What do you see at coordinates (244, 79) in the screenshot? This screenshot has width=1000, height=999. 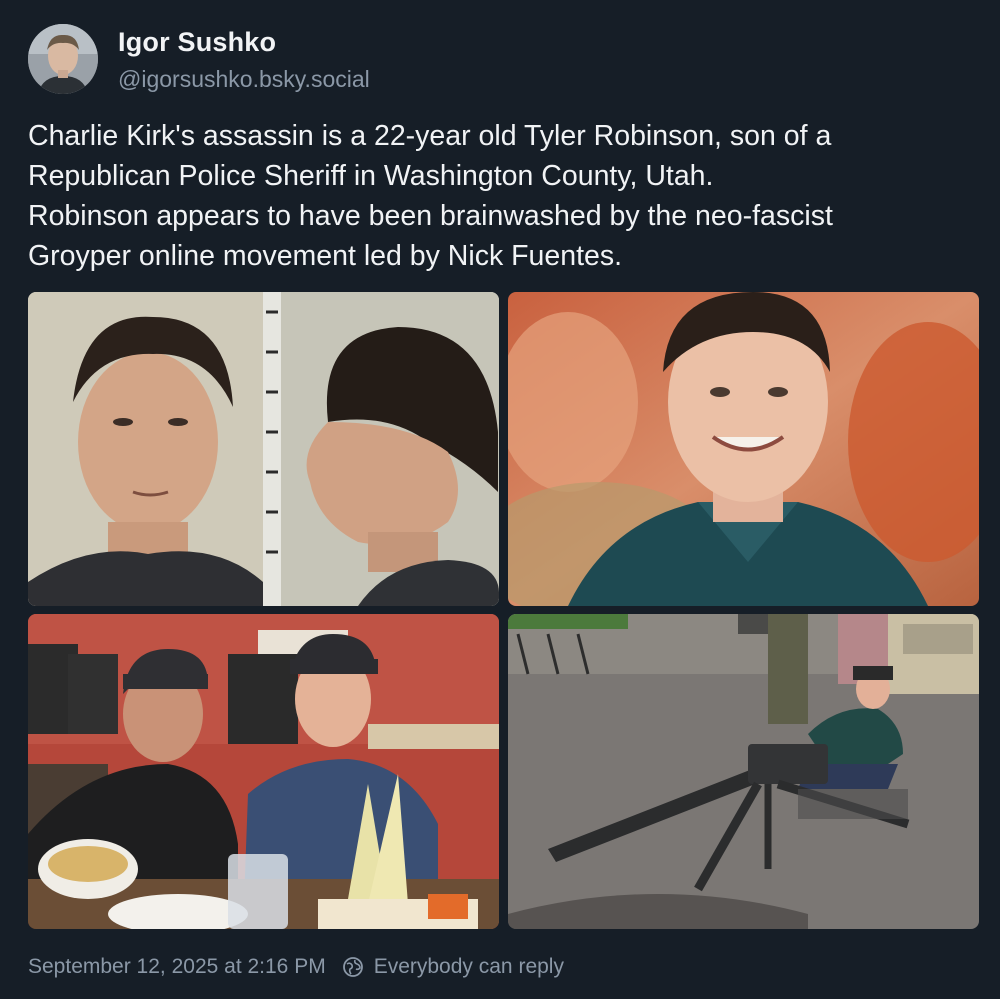 I see `author-handle: @igorsushko.bsky.social` at bounding box center [244, 79].